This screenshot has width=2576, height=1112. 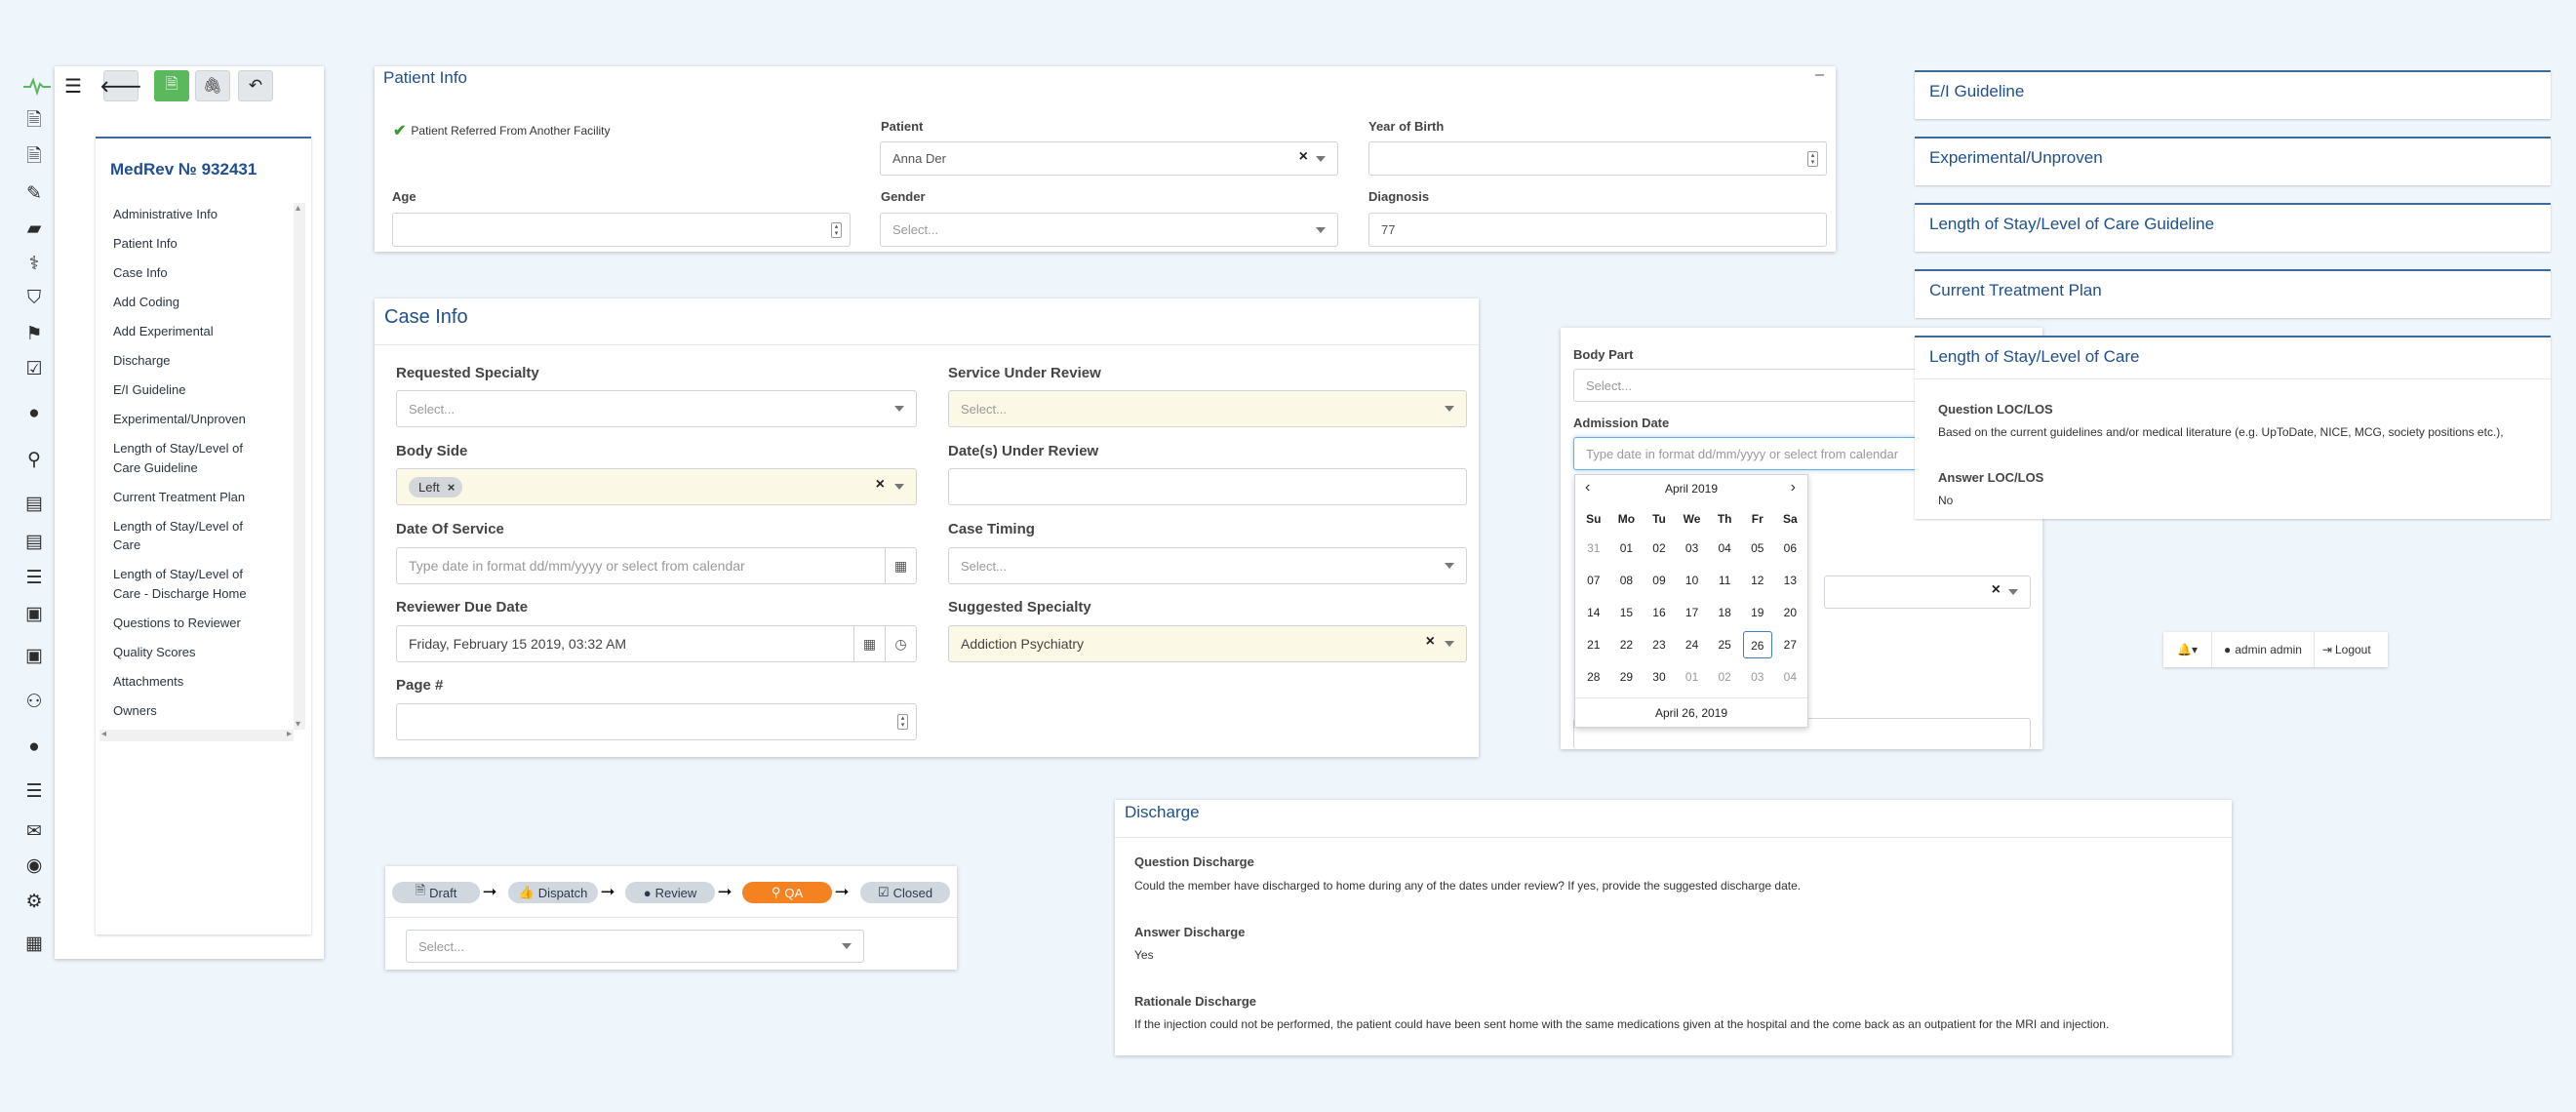 What do you see at coordinates (201, 545) in the screenshot?
I see `nav-los-line2: Care` at bounding box center [201, 545].